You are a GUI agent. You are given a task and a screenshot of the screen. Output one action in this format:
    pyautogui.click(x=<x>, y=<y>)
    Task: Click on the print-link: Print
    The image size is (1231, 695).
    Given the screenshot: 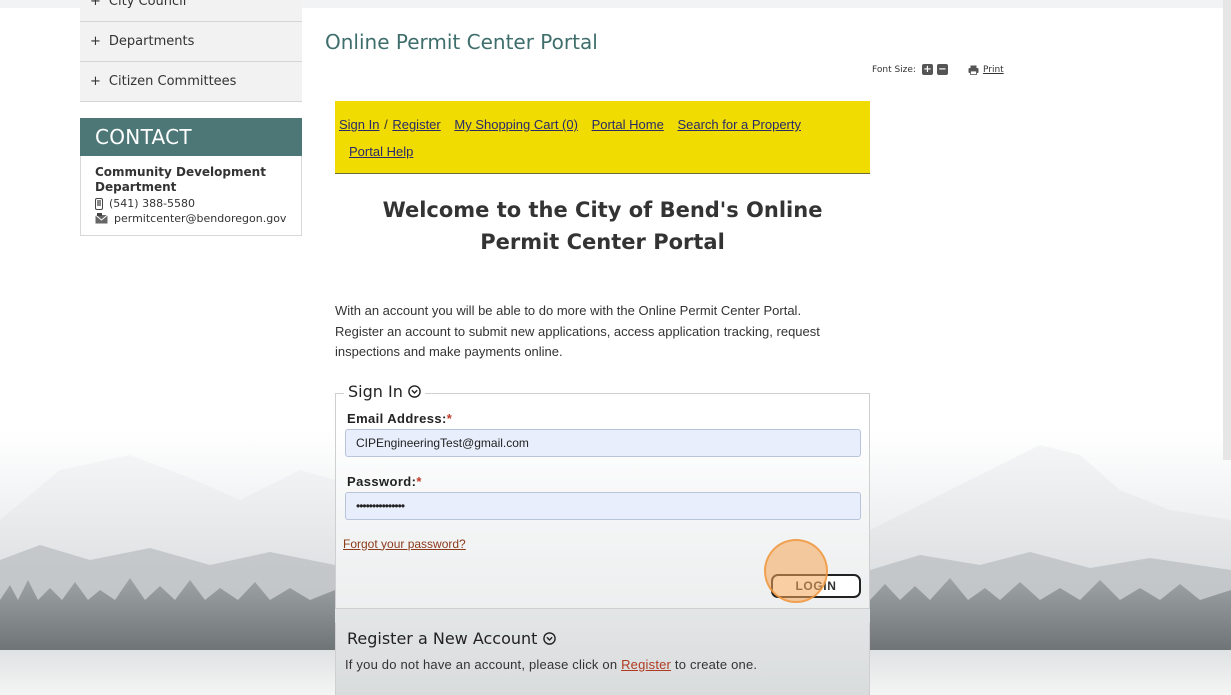 What is the action you would take?
    pyautogui.click(x=986, y=70)
    